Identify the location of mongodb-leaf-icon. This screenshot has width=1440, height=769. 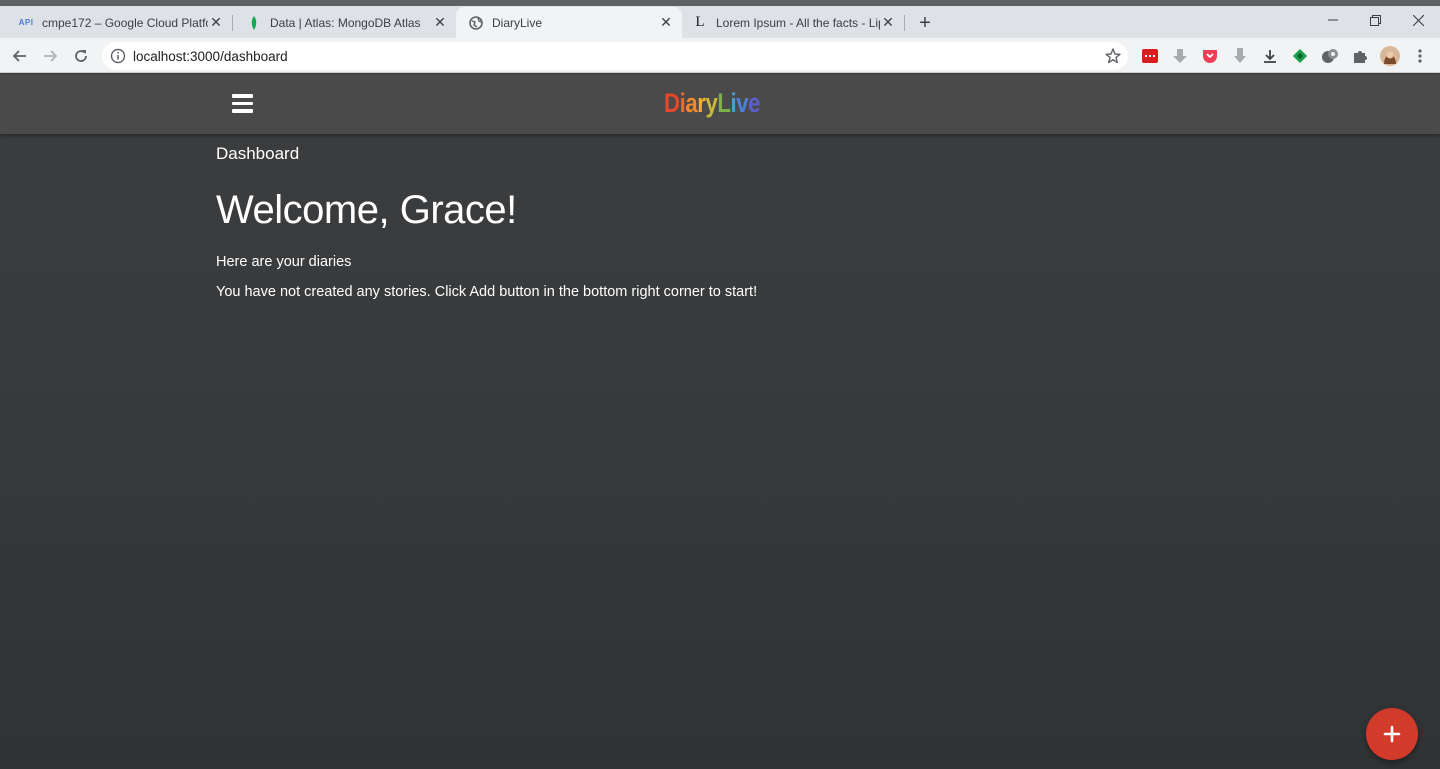
(254, 23).